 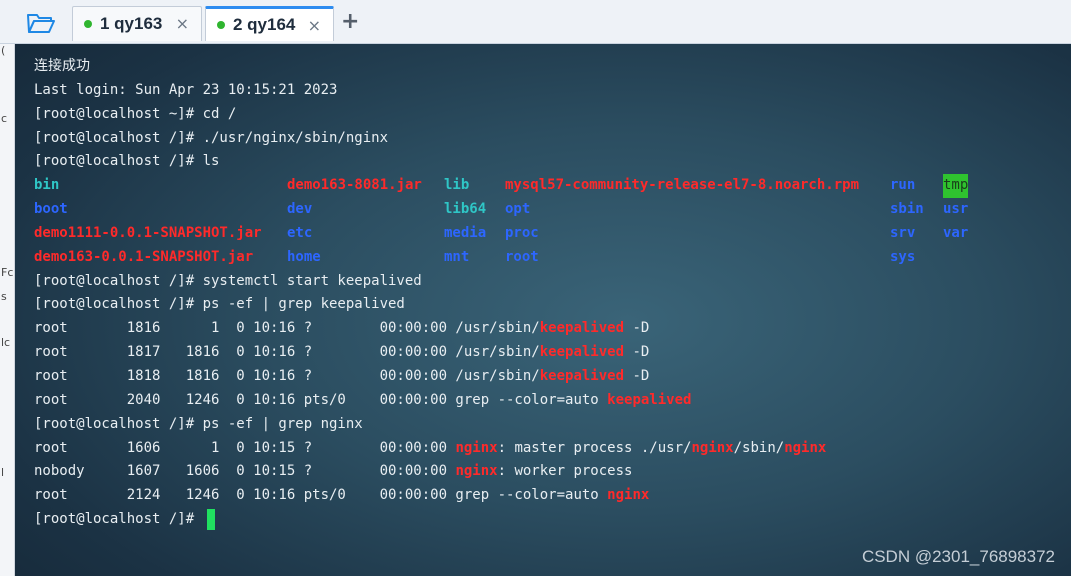 I want to click on ls-entry: boot, so click(x=51, y=209).